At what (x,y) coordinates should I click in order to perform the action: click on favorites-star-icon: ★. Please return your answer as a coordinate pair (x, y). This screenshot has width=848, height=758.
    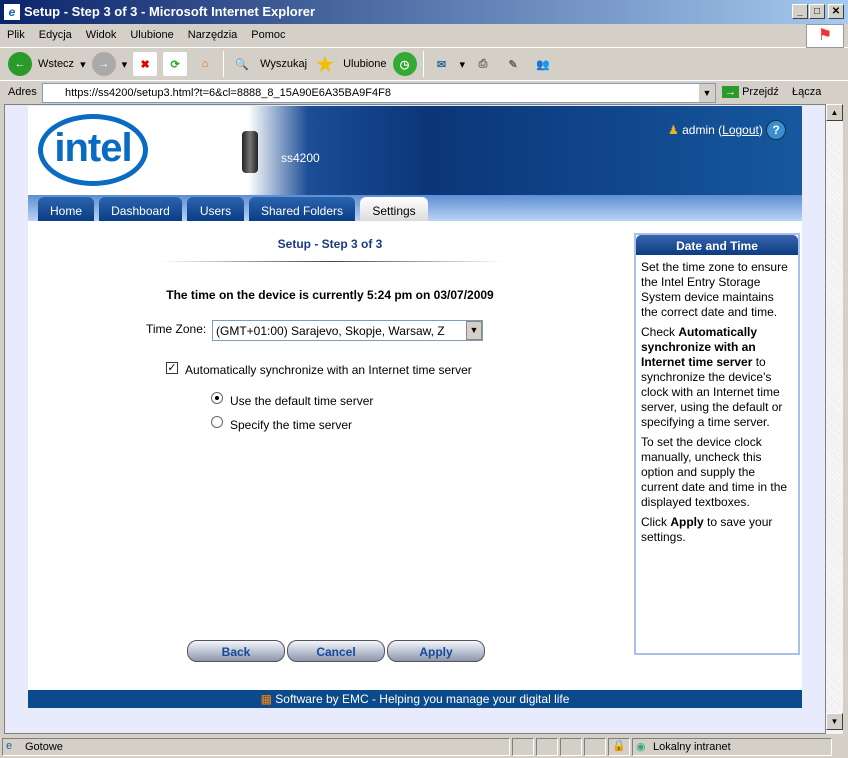
    Looking at the image, I should click on (325, 64).